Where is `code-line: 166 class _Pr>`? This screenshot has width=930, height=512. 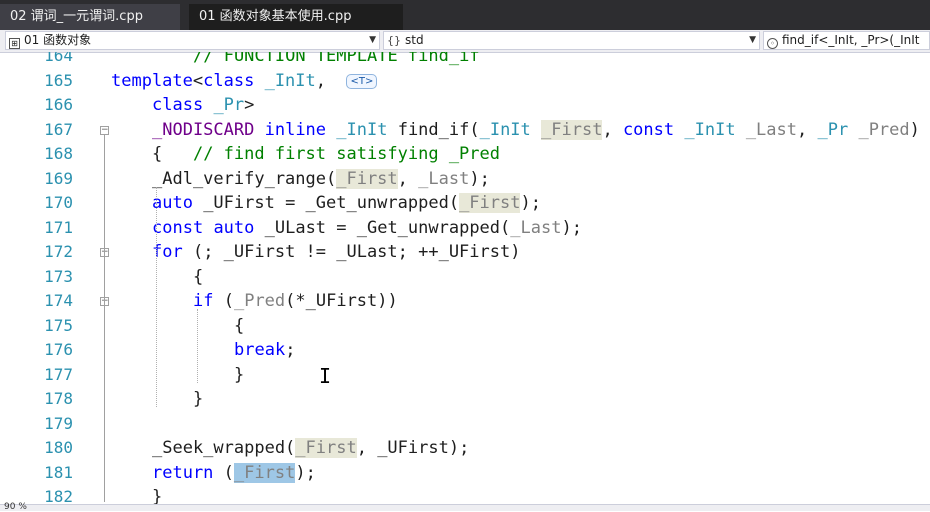
code-line: 166 class _Pr> is located at coordinates (465, 105).